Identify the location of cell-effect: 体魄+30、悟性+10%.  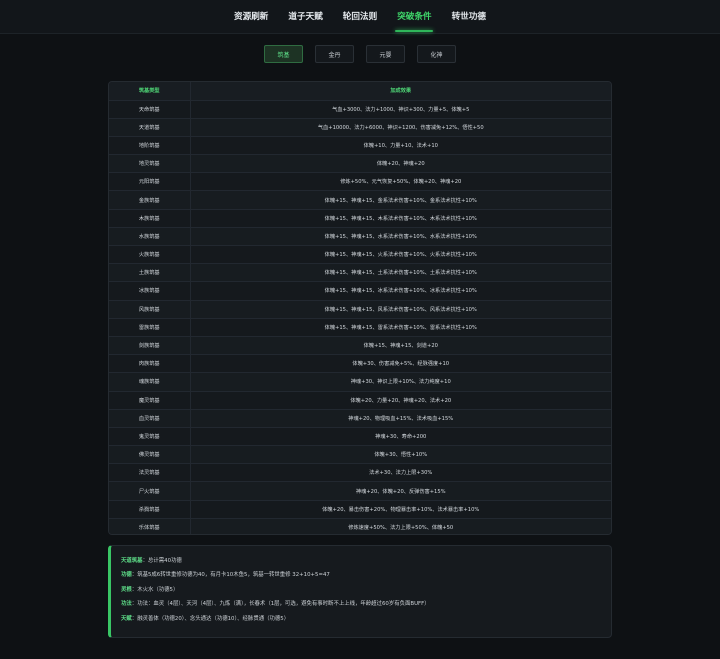
(400, 455).